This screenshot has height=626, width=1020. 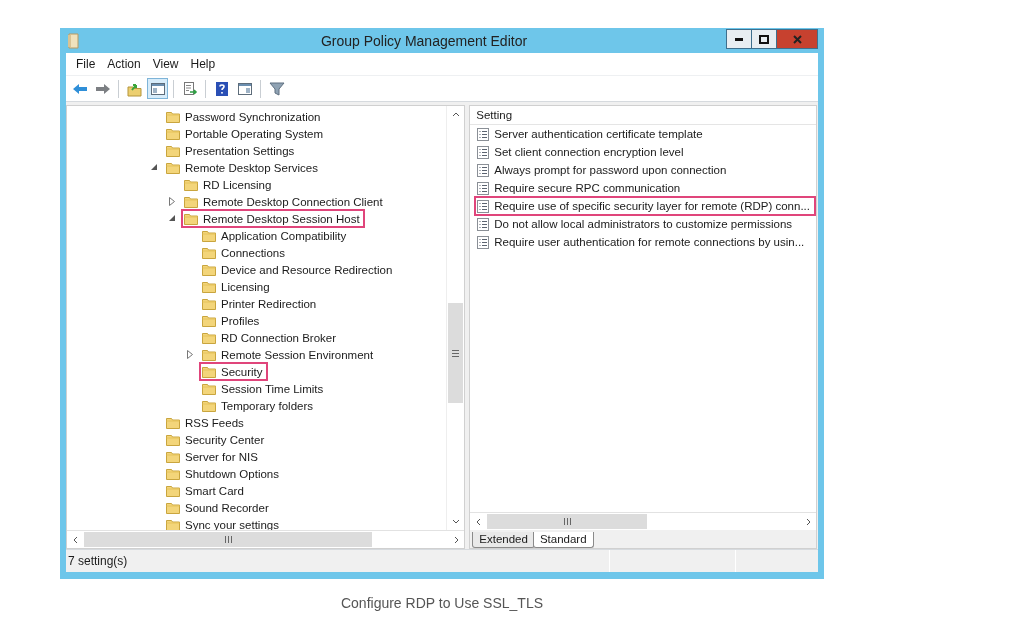 What do you see at coordinates (225, 439) in the screenshot?
I see `tree-item: Security Center` at bounding box center [225, 439].